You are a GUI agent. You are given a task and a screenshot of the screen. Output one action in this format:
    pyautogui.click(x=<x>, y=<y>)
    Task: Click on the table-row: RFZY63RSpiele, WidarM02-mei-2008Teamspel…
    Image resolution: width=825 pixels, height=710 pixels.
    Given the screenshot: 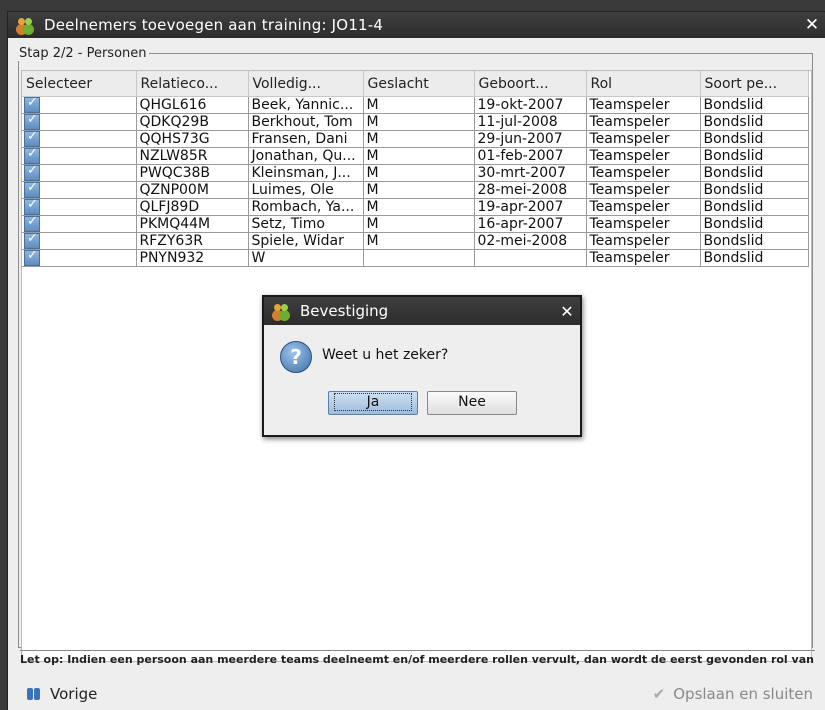 What is the action you would take?
    pyautogui.click(x=415, y=241)
    